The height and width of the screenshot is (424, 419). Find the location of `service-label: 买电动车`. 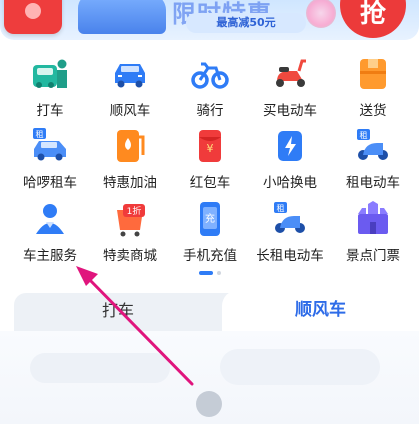

service-label: 买电动车 is located at coordinates (290, 111).